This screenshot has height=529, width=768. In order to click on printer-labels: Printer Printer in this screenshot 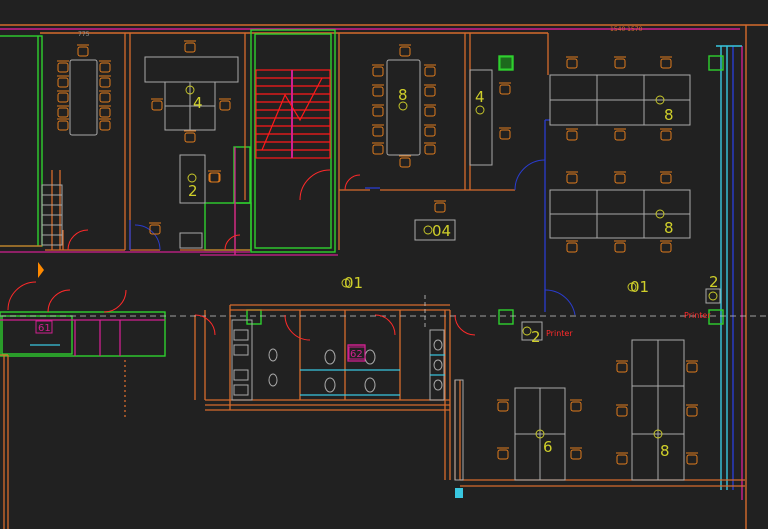, I will do `click(628, 324)`.